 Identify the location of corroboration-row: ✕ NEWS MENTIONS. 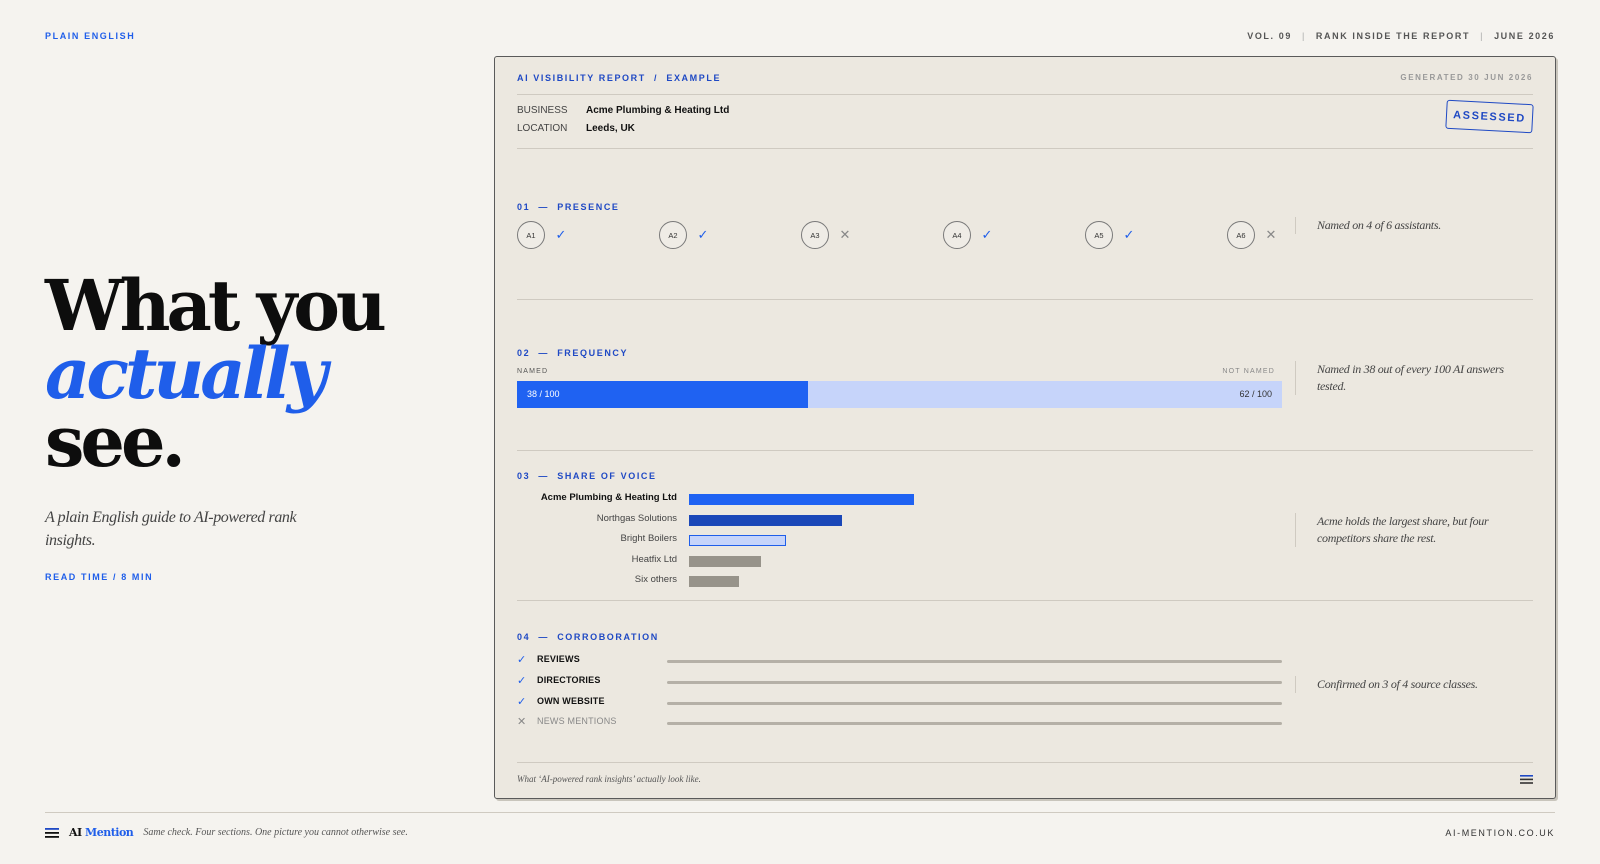
(899, 723).